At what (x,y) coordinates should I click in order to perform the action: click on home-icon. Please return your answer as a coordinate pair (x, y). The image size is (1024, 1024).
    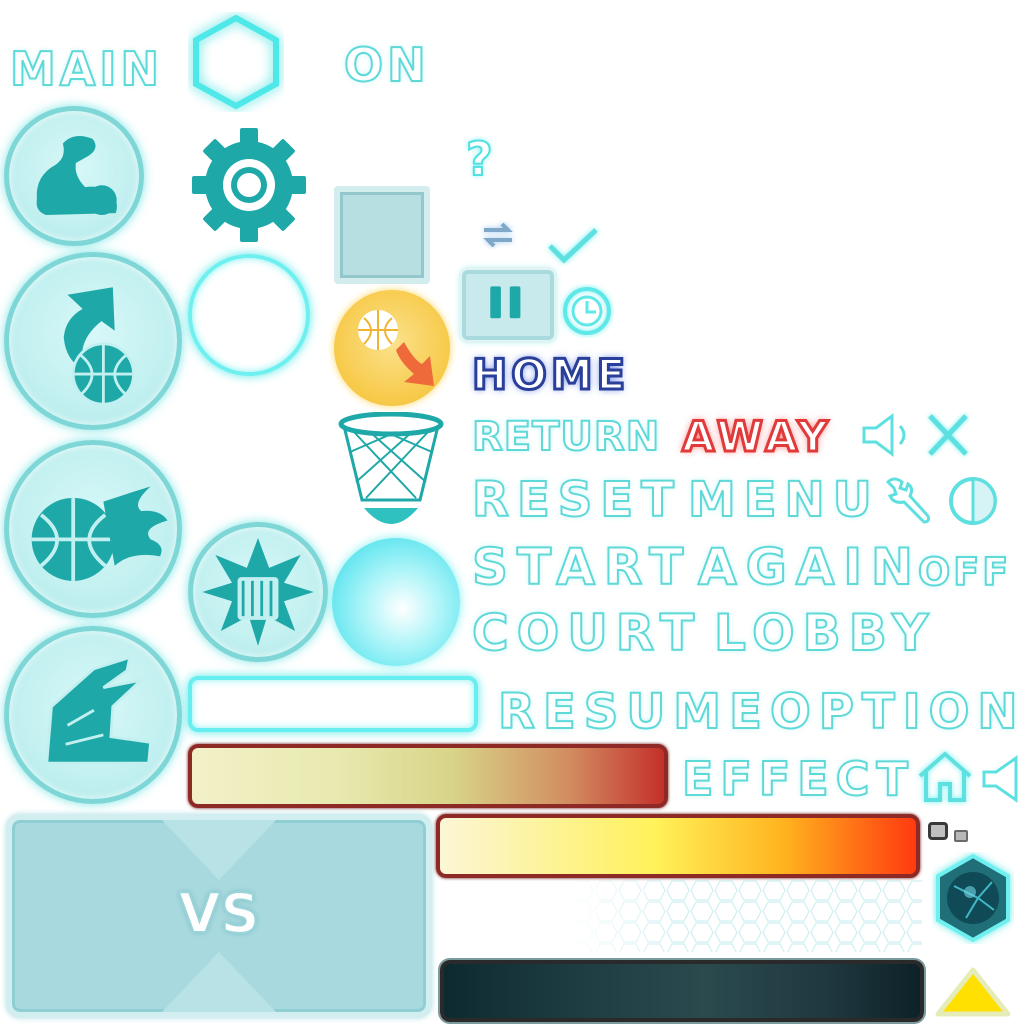
    Looking at the image, I should click on (945, 777).